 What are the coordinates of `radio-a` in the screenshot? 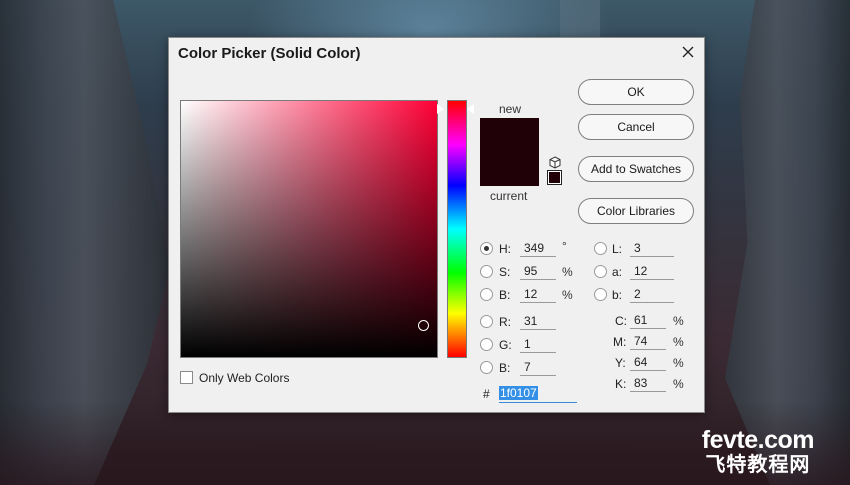 It's located at (600, 271).